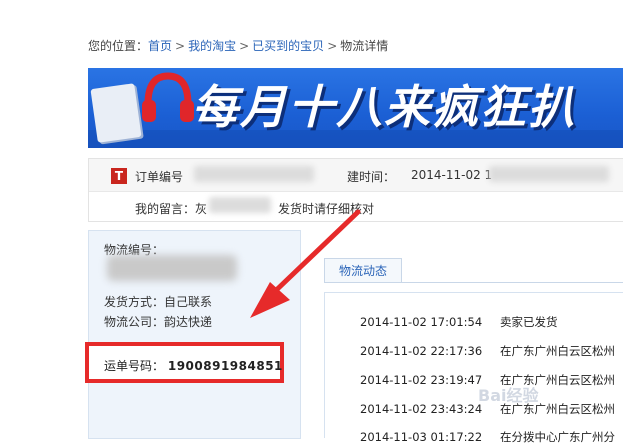  Describe the element at coordinates (421, 322) in the screenshot. I see `event-time: 2014-11-02 17:01:54` at that location.